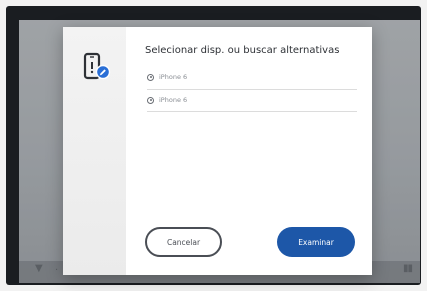  What do you see at coordinates (242, 50) in the screenshot?
I see `dialog-title: Selecionar disp. ou buscar alternativas` at bounding box center [242, 50].